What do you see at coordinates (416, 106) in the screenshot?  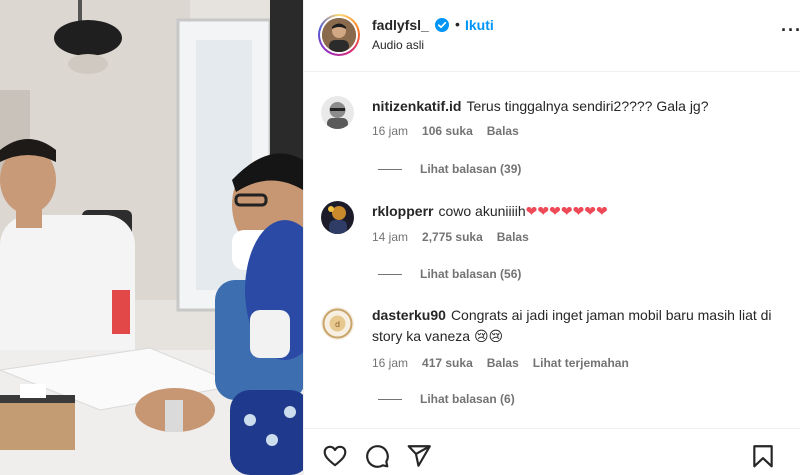 I see `comment-username: nitizenkatif.id` at bounding box center [416, 106].